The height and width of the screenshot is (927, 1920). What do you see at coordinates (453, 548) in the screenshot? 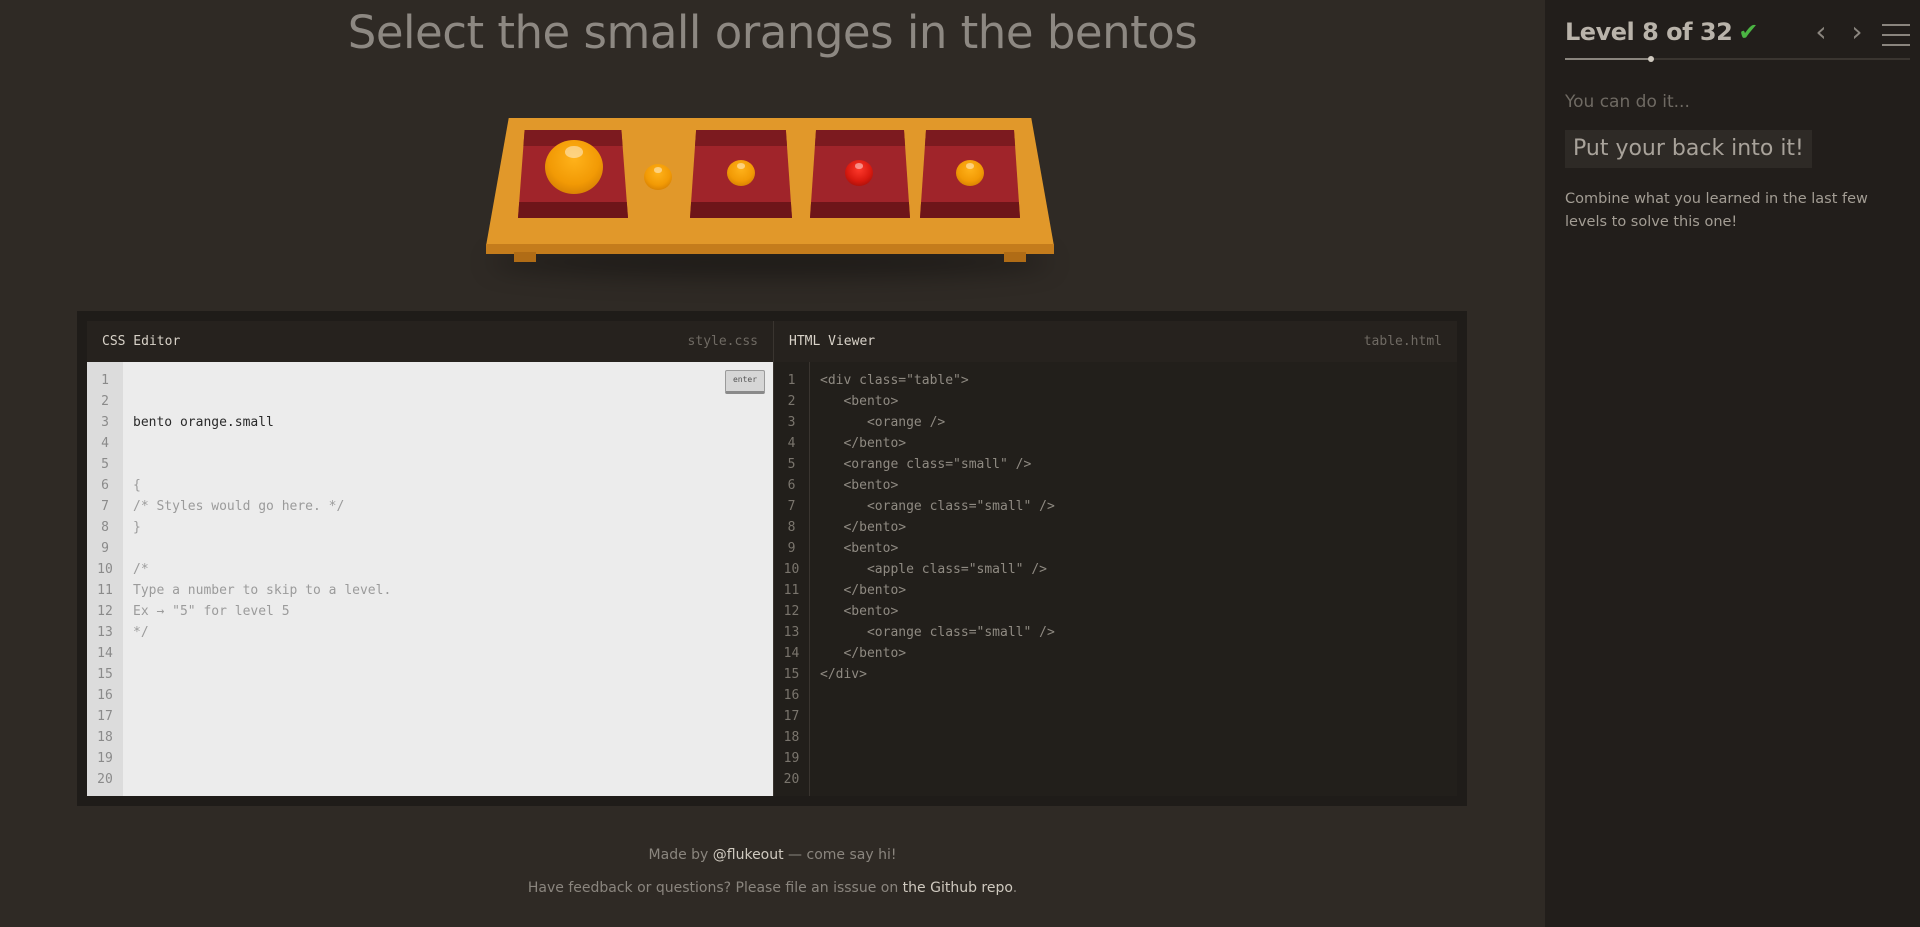
I see `css-code-line` at bounding box center [453, 548].